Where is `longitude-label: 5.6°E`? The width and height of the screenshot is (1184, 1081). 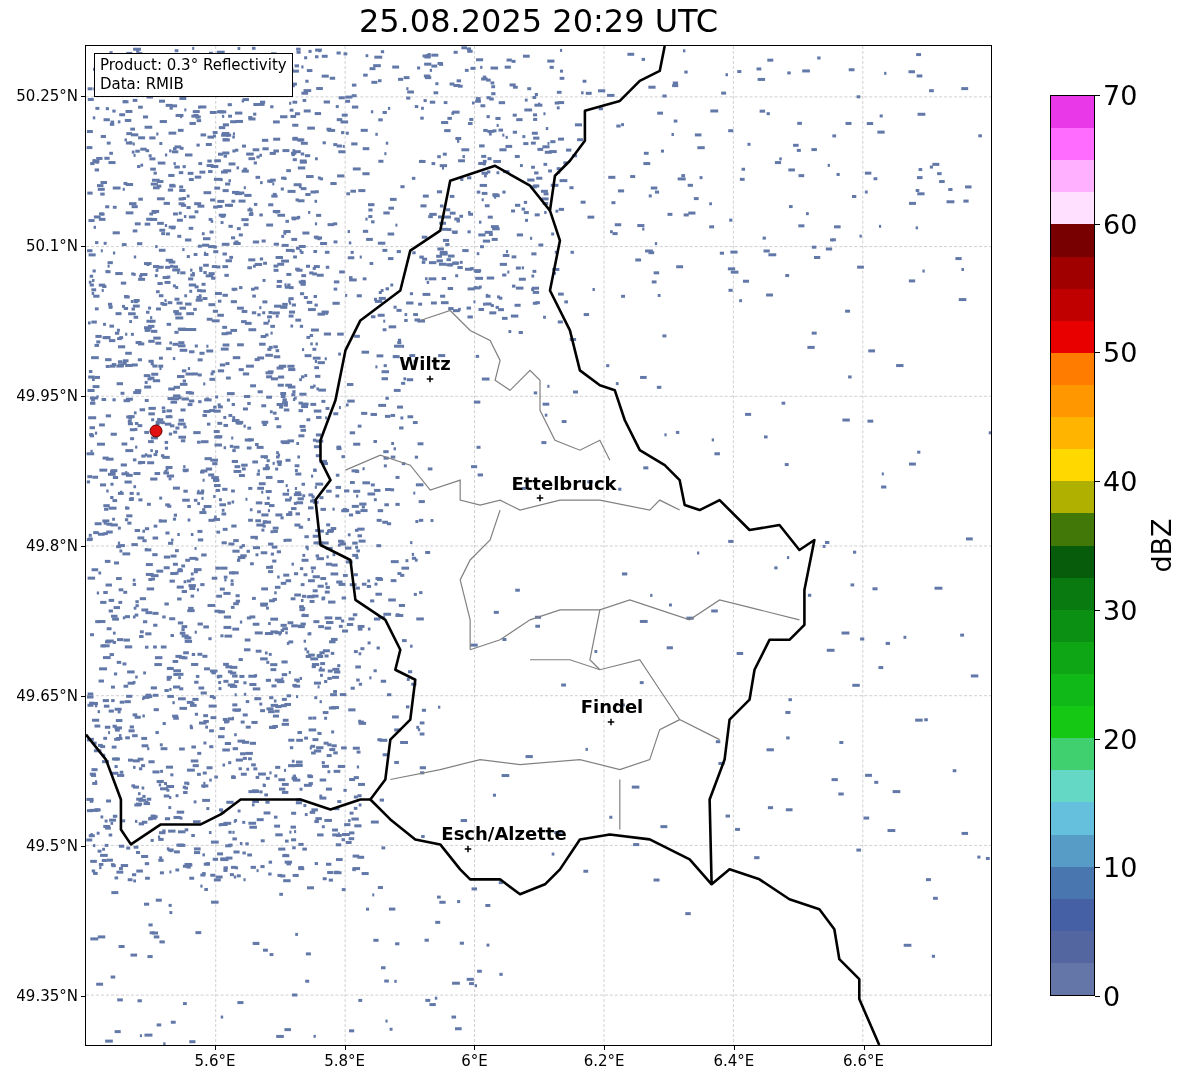
longitude-label: 5.6°E is located at coordinates (215, 1061).